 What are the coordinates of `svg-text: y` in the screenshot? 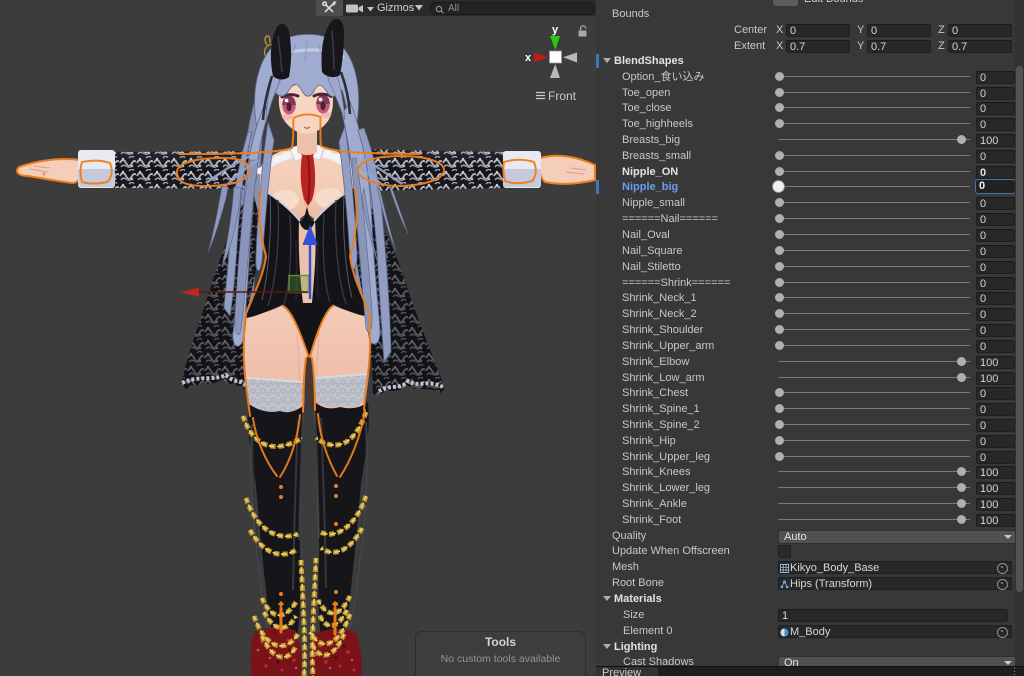 It's located at (555, 30).